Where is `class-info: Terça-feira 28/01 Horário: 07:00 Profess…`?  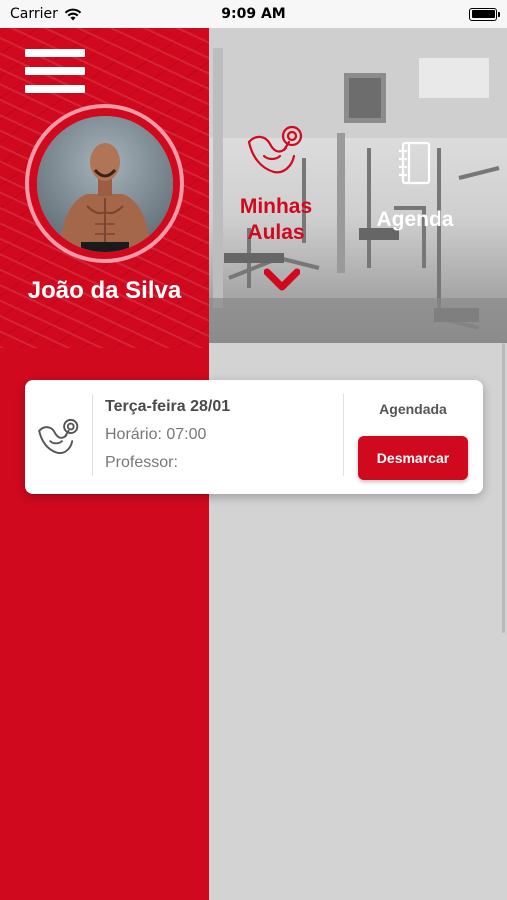 class-info: Terça-feira 28/01 Horário: 07:00 Profess… is located at coordinates (167, 439).